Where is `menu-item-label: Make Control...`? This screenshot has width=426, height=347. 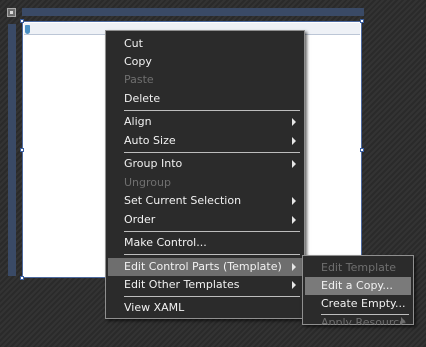 menu-item-label: Make Control... is located at coordinates (165, 242).